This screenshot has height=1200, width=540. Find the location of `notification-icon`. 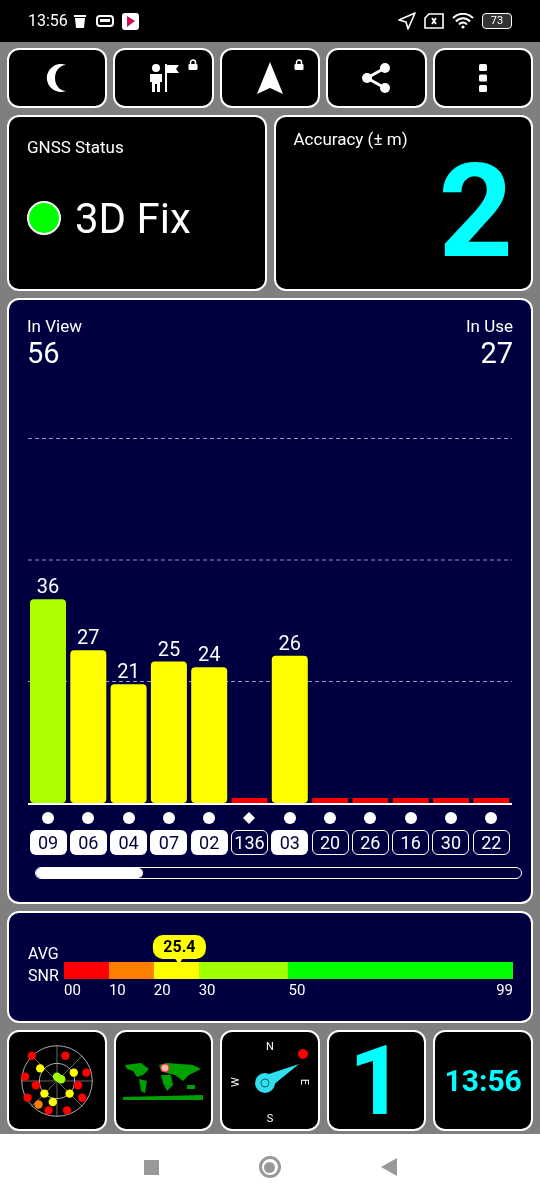

notification-icon is located at coordinates (104, 21).